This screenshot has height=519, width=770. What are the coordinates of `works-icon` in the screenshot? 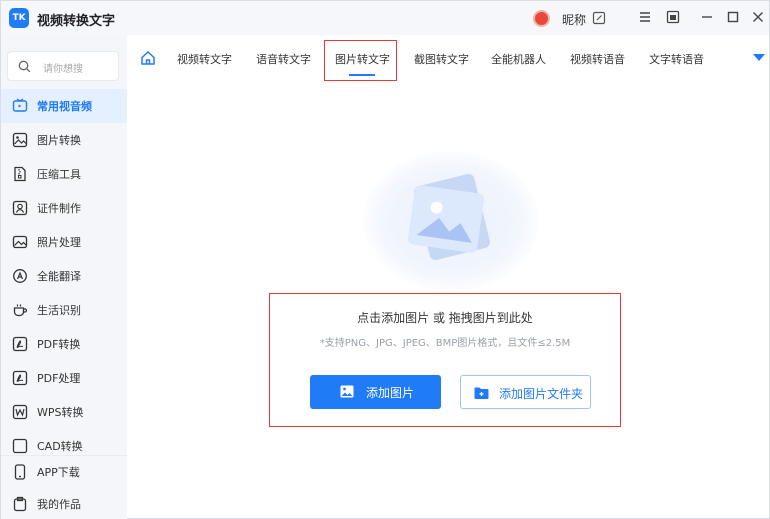 It's located at (20, 504).